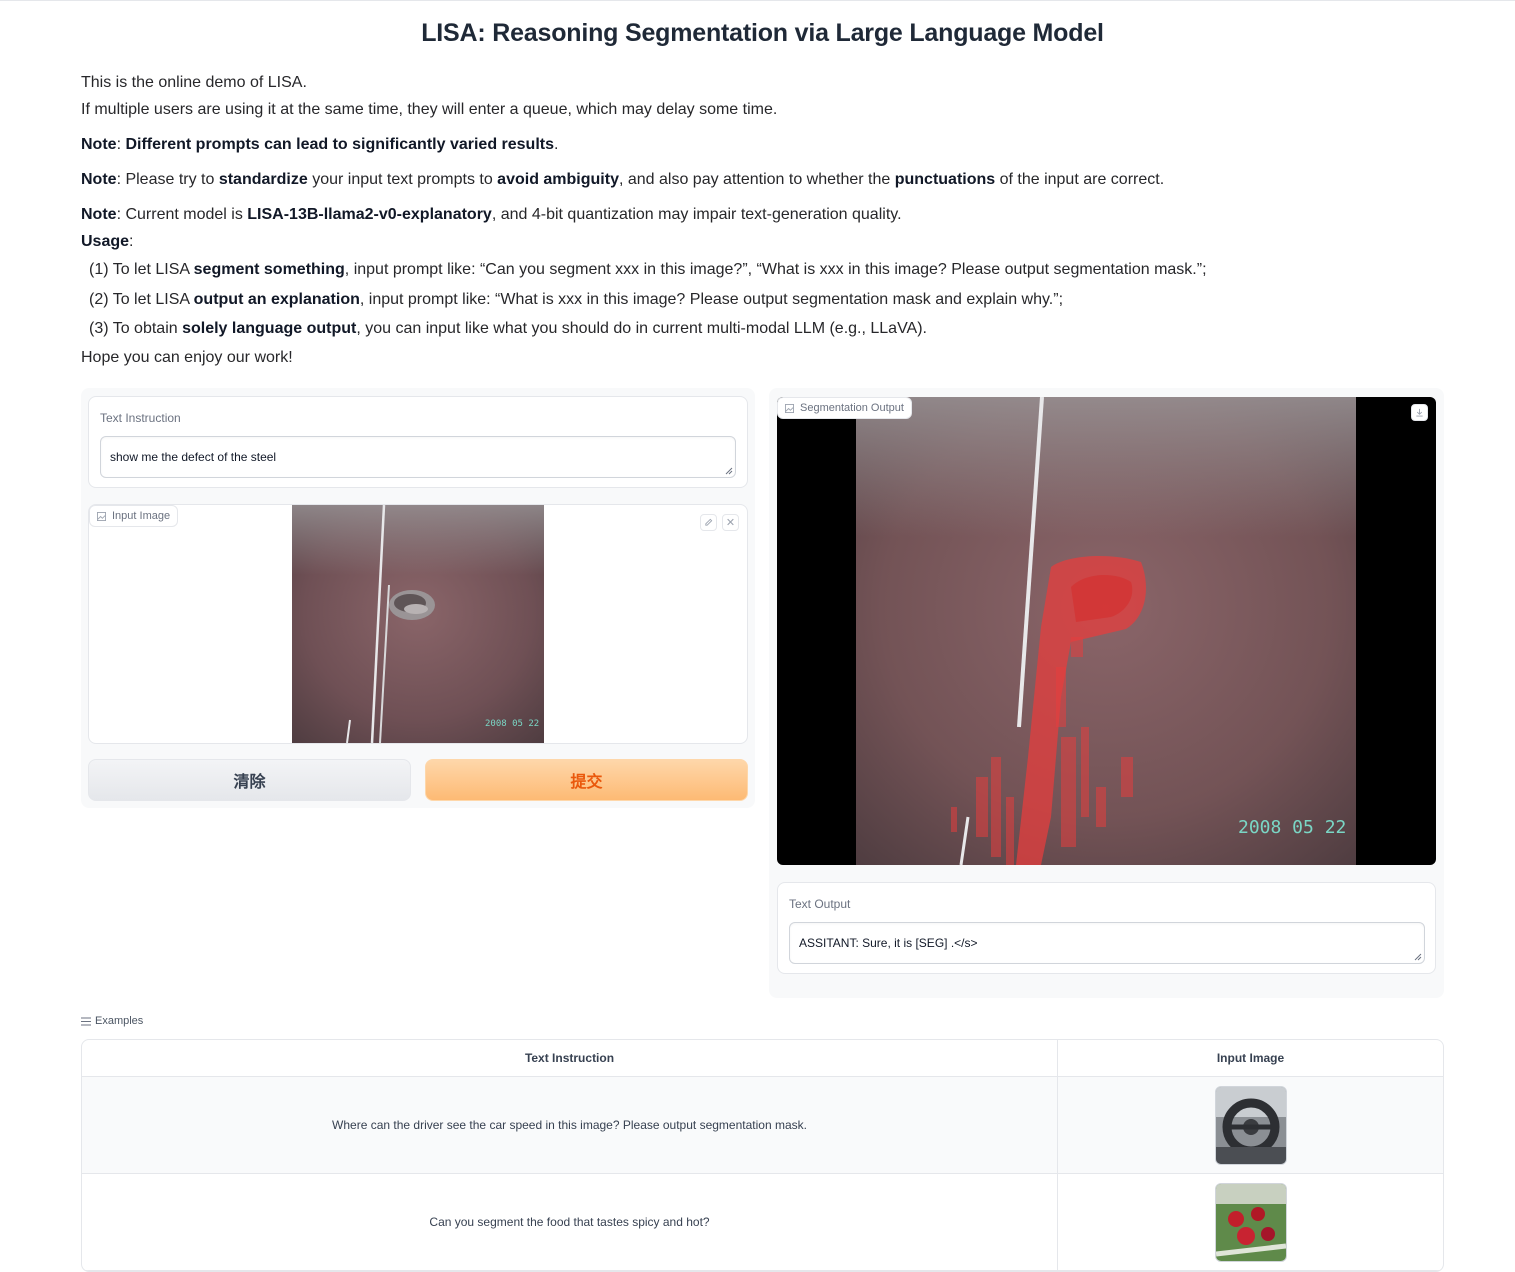 The height and width of the screenshot is (1272, 1515). I want to click on header-input-image: Input Image, so click(1250, 1058).